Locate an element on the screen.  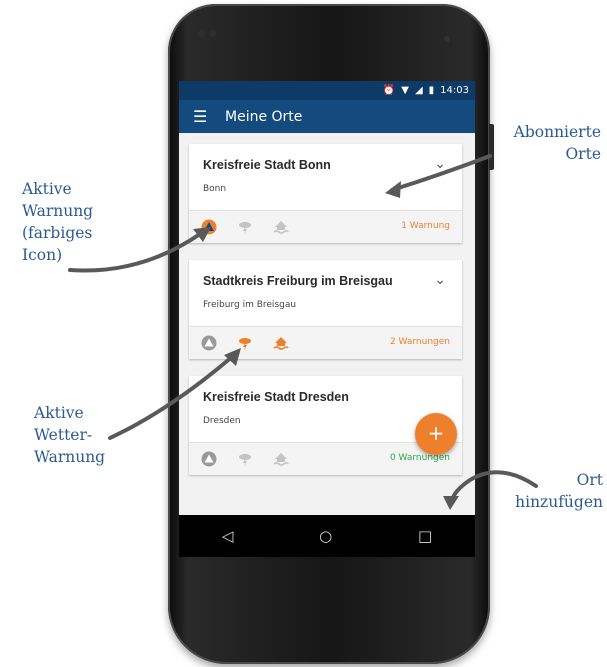
place-name: Kreisfreie Stadt Dresden is located at coordinates (276, 397).